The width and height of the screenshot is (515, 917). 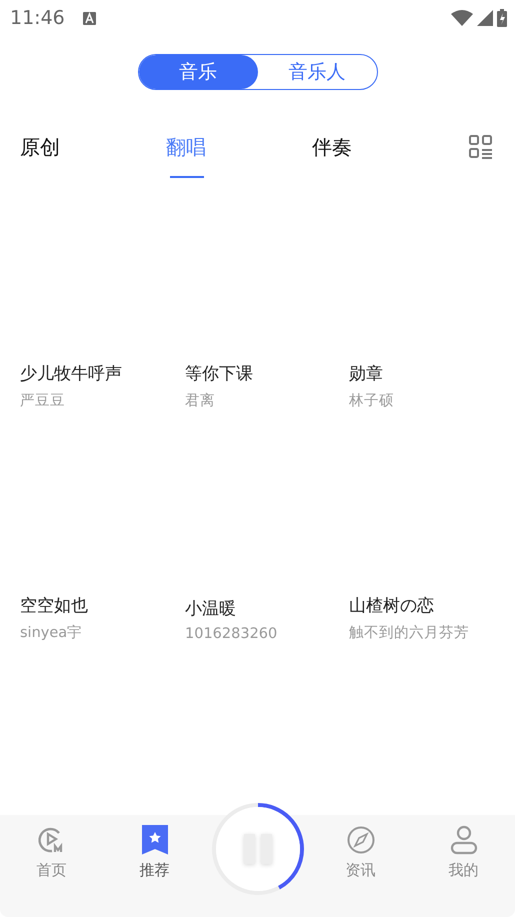 What do you see at coordinates (409, 633) in the screenshot?
I see `song-artist: 触不到的六月芬芳` at bounding box center [409, 633].